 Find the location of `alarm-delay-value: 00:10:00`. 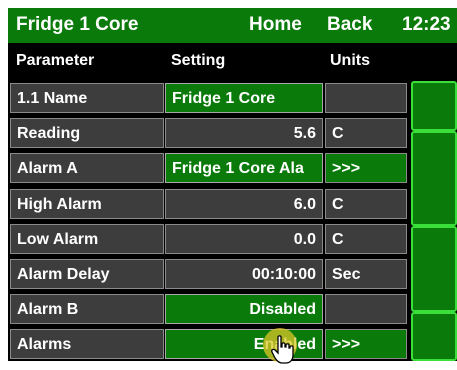

alarm-delay-value: 00:10:00 is located at coordinates (244, 274).